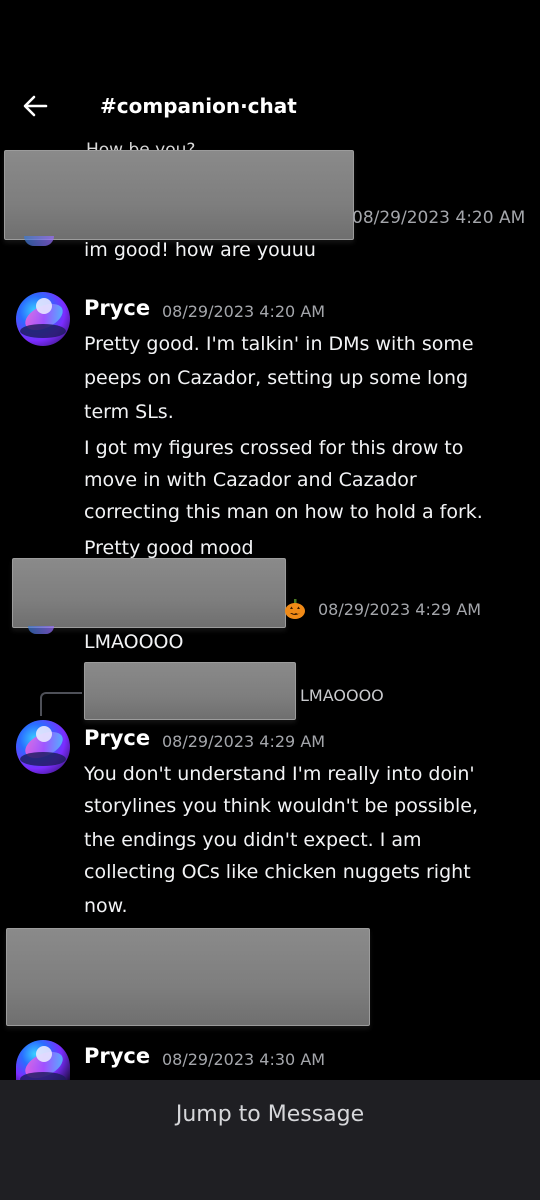 Image resolution: width=540 pixels, height=1200 pixels. I want to click on message-line: Pretty good mood, so click(169, 547).